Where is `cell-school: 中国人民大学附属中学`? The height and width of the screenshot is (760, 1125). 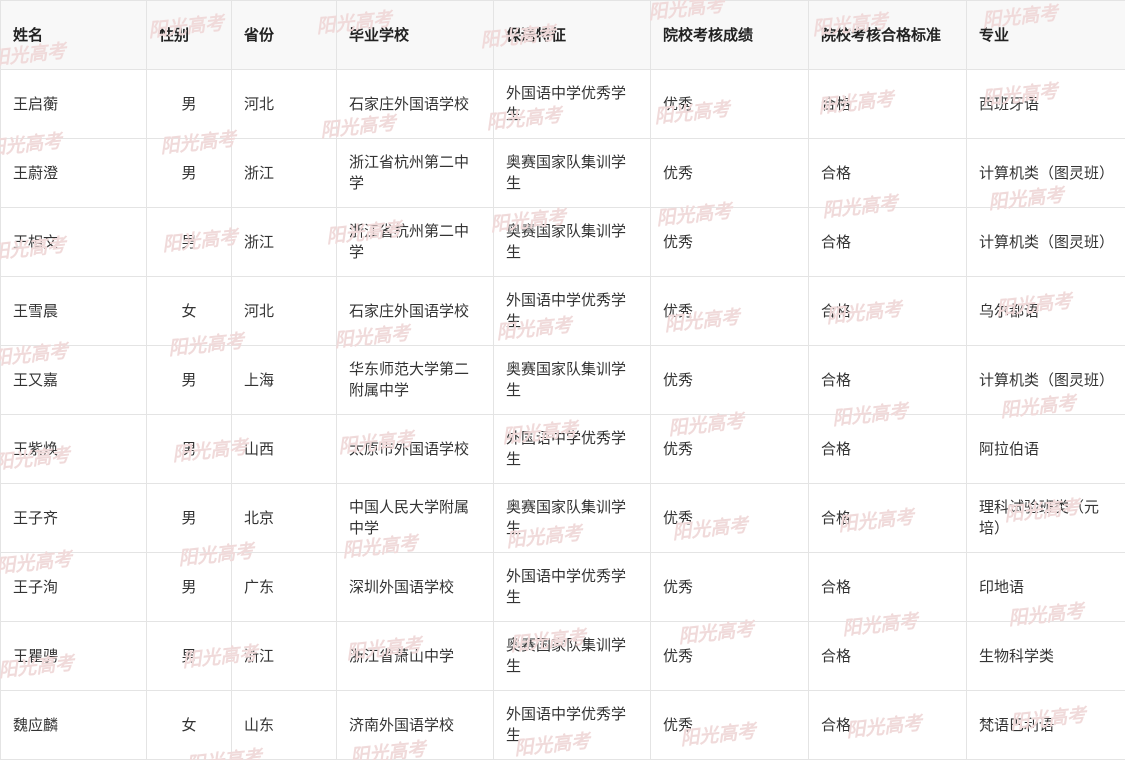
cell-school: 中国人民大学附属中学 is located at coordinates (415, 518).